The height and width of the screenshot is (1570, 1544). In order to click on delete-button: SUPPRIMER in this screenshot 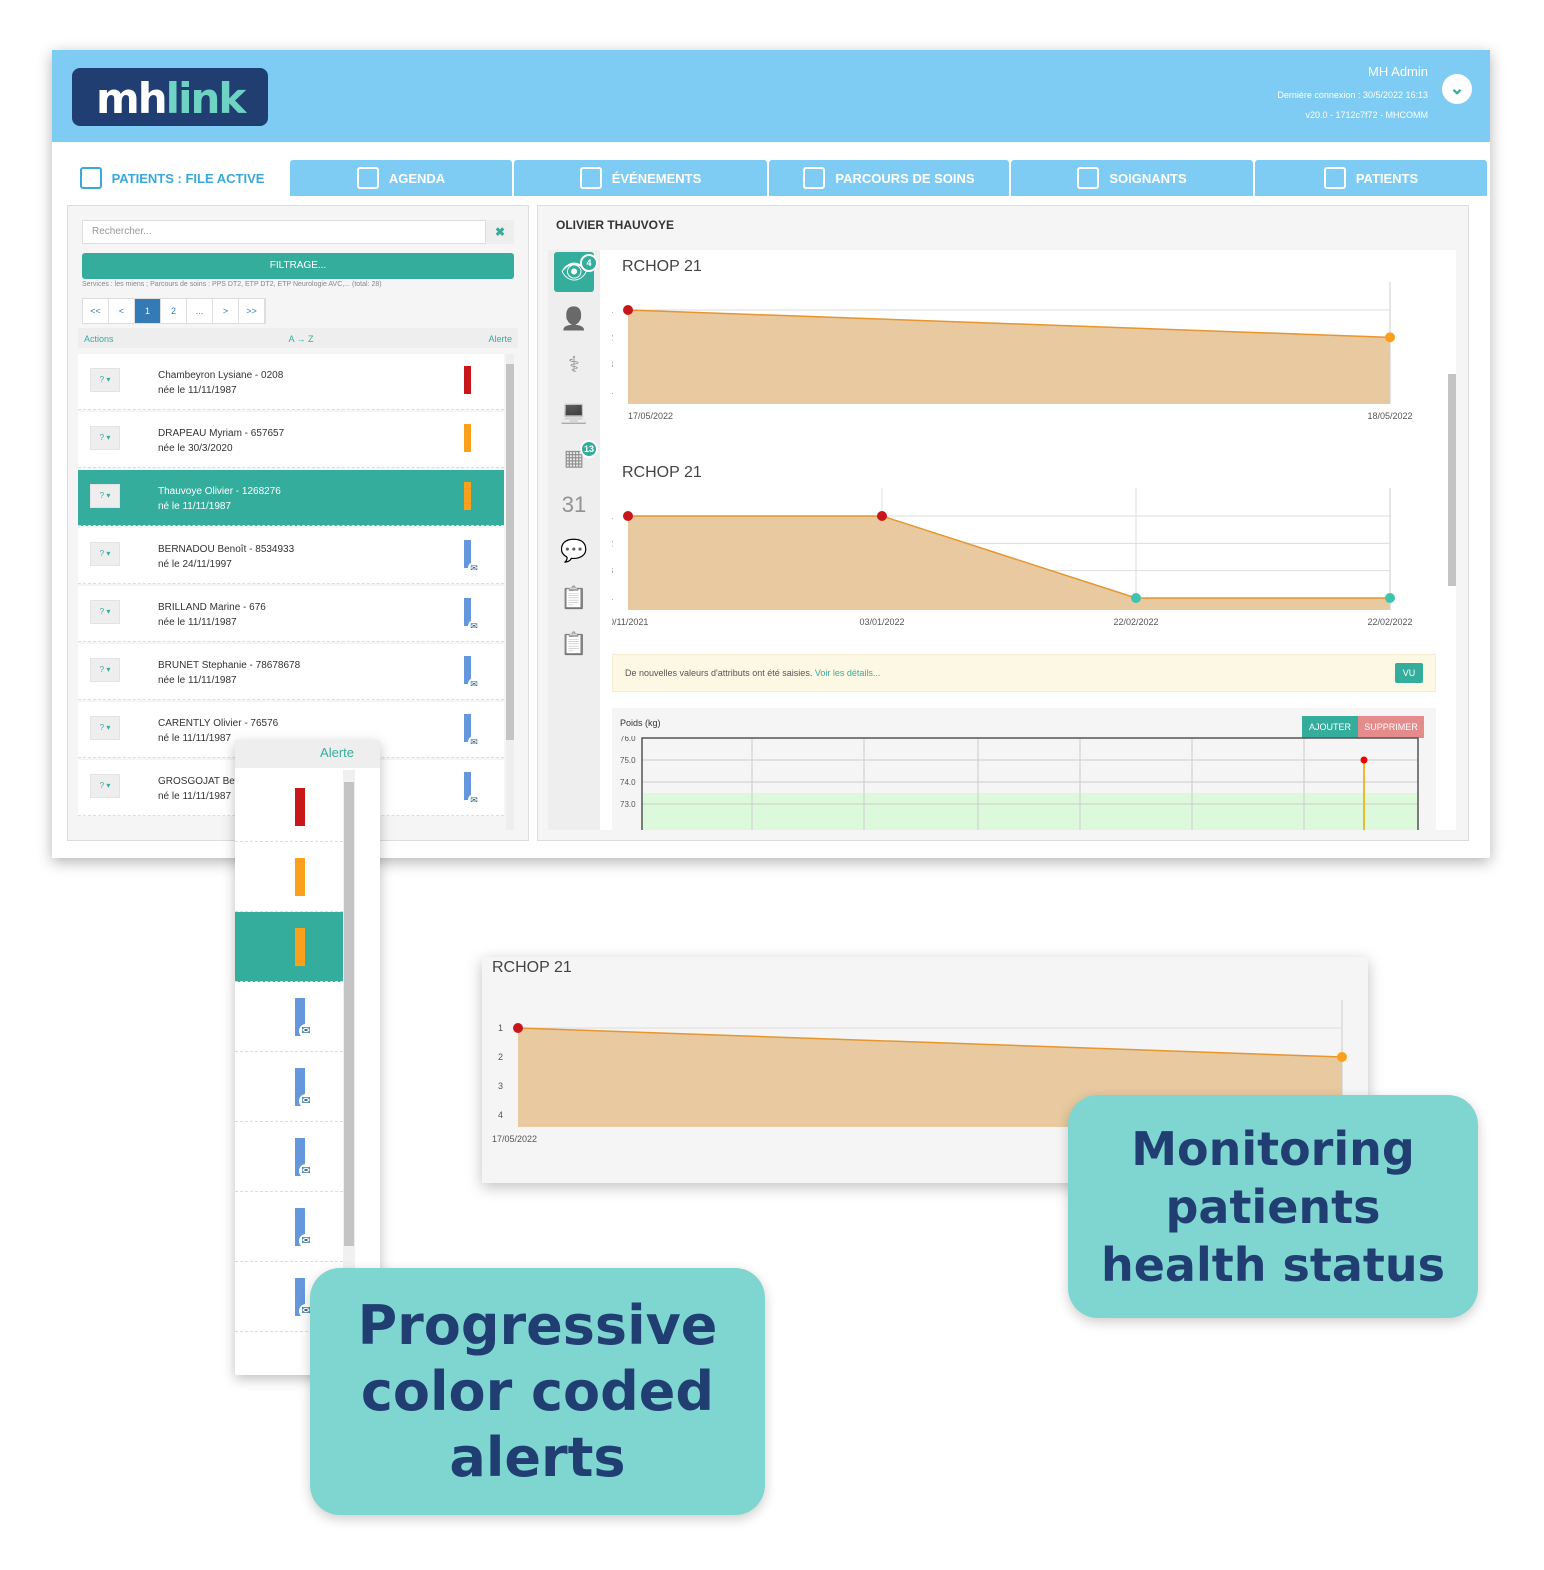, I will do `click(1391, 727)`.